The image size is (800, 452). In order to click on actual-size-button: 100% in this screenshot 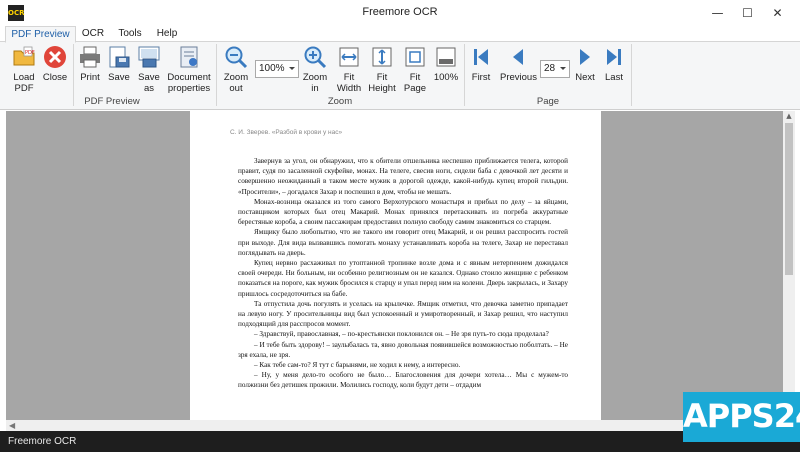, I will do `click(446, 64)`.